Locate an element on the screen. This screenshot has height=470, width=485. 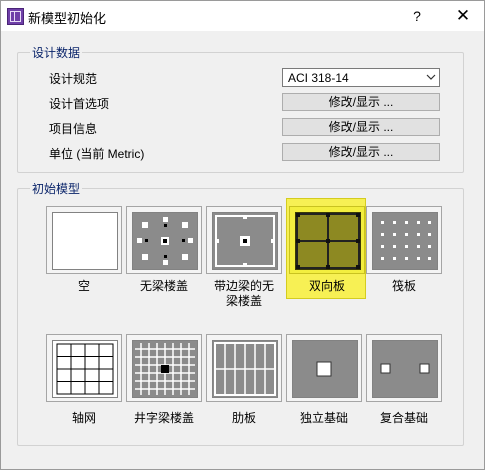
two-way-slab-thumbnail is located at coordinates (328, 241).